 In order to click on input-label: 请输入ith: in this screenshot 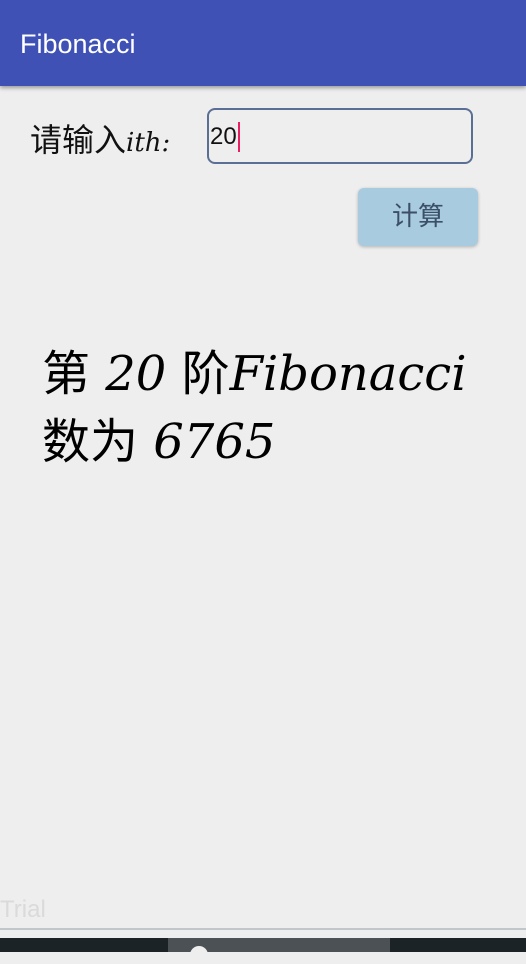, I will do `click(100, 141)`.